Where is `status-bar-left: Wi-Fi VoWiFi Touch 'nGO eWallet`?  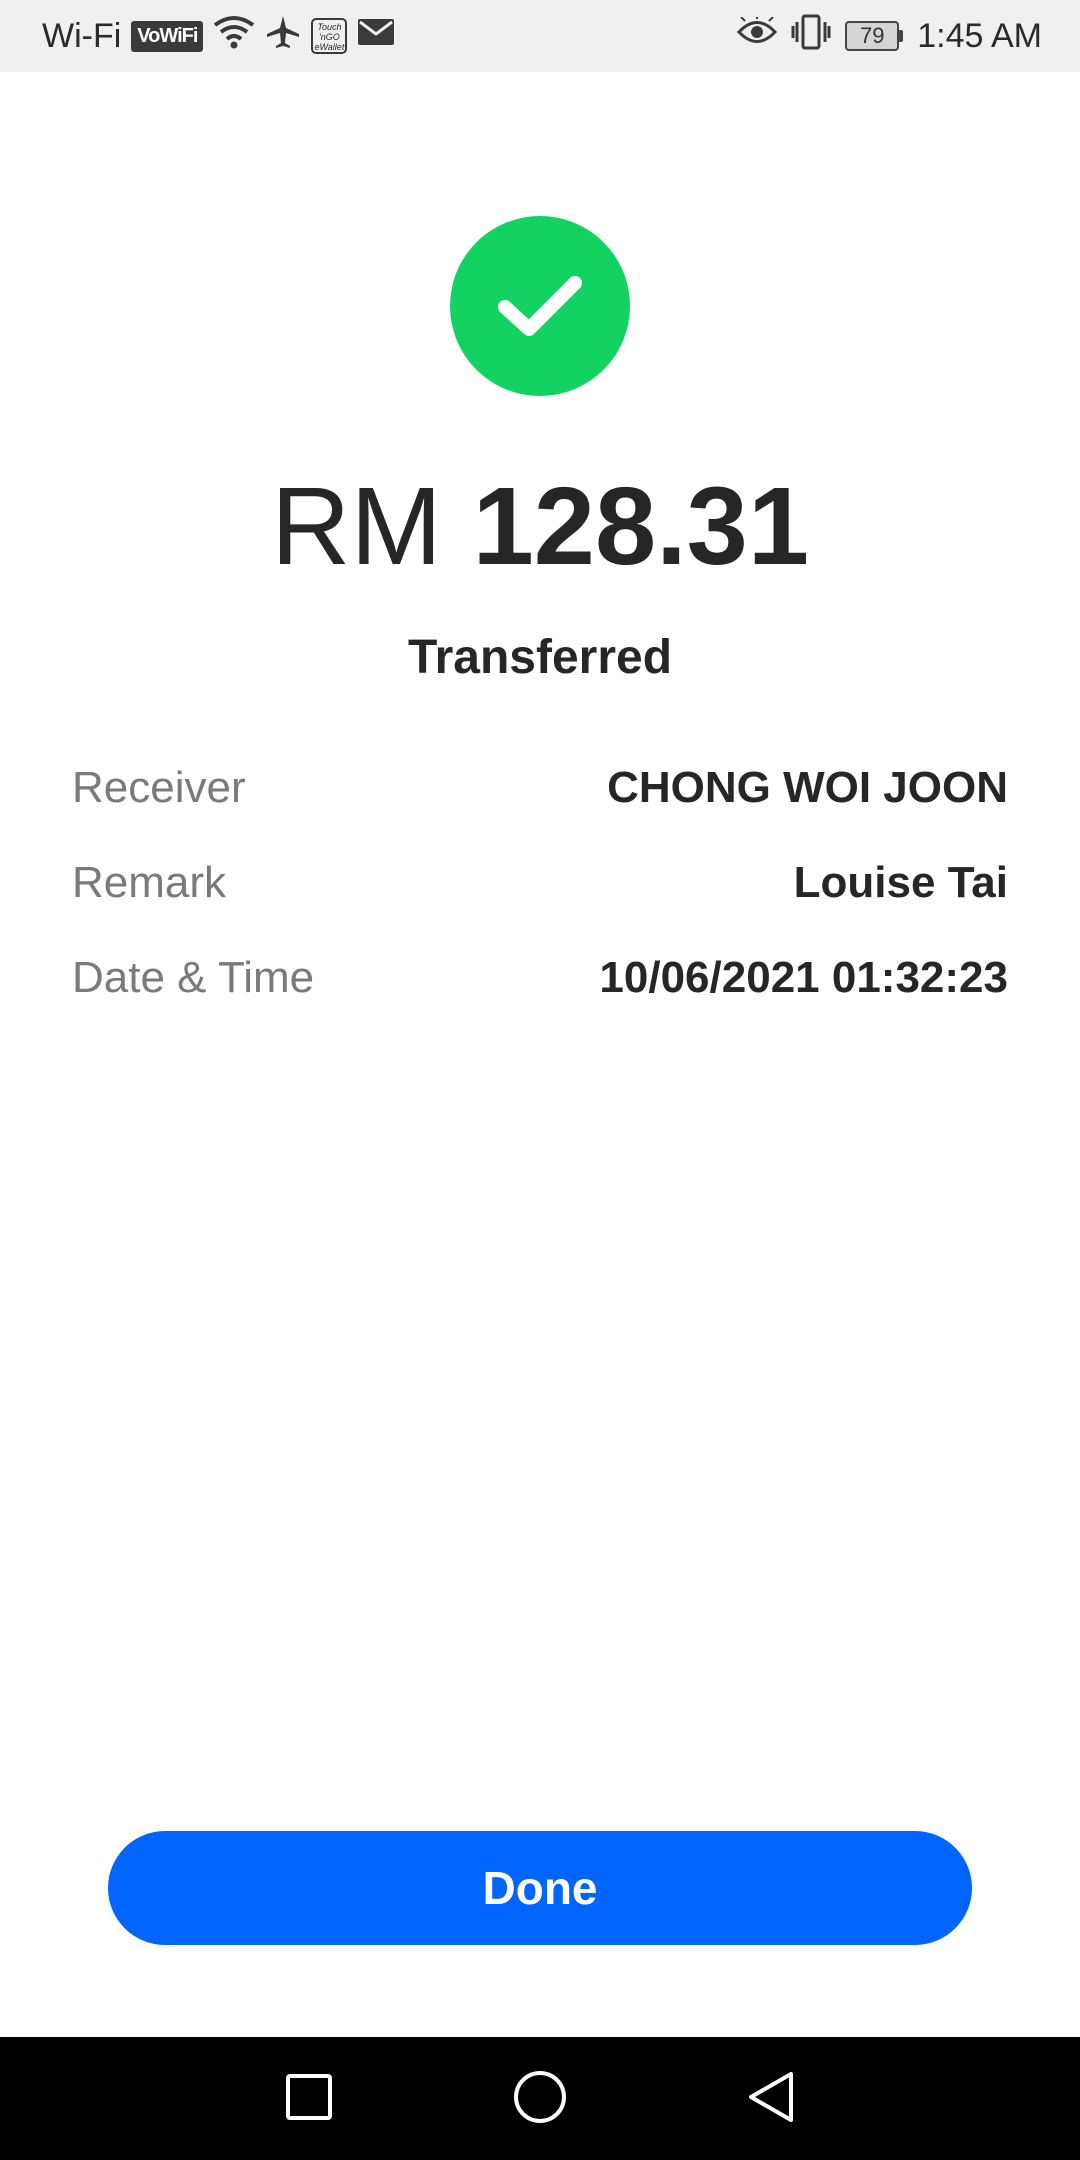
status-bar-left: Wi-Fi VoWiFi Touch 'nGO eWallet is located at coordinates (218, 36).